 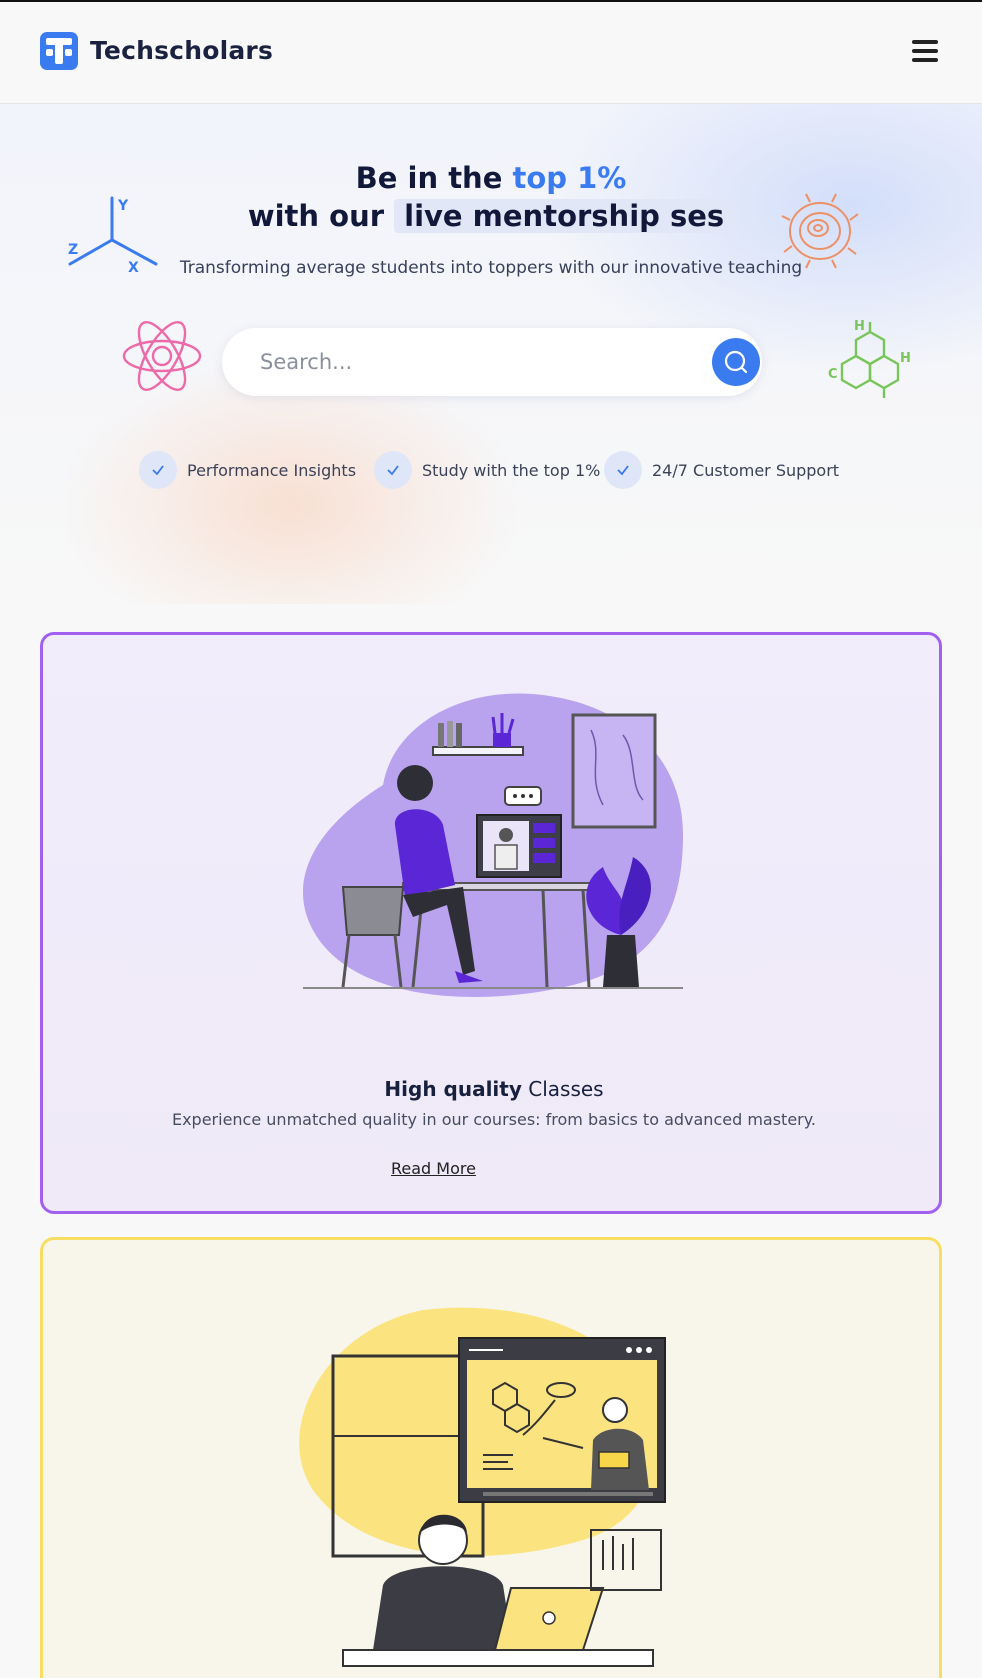 I want to click on svg-text: C, so click(x=833, y=374).